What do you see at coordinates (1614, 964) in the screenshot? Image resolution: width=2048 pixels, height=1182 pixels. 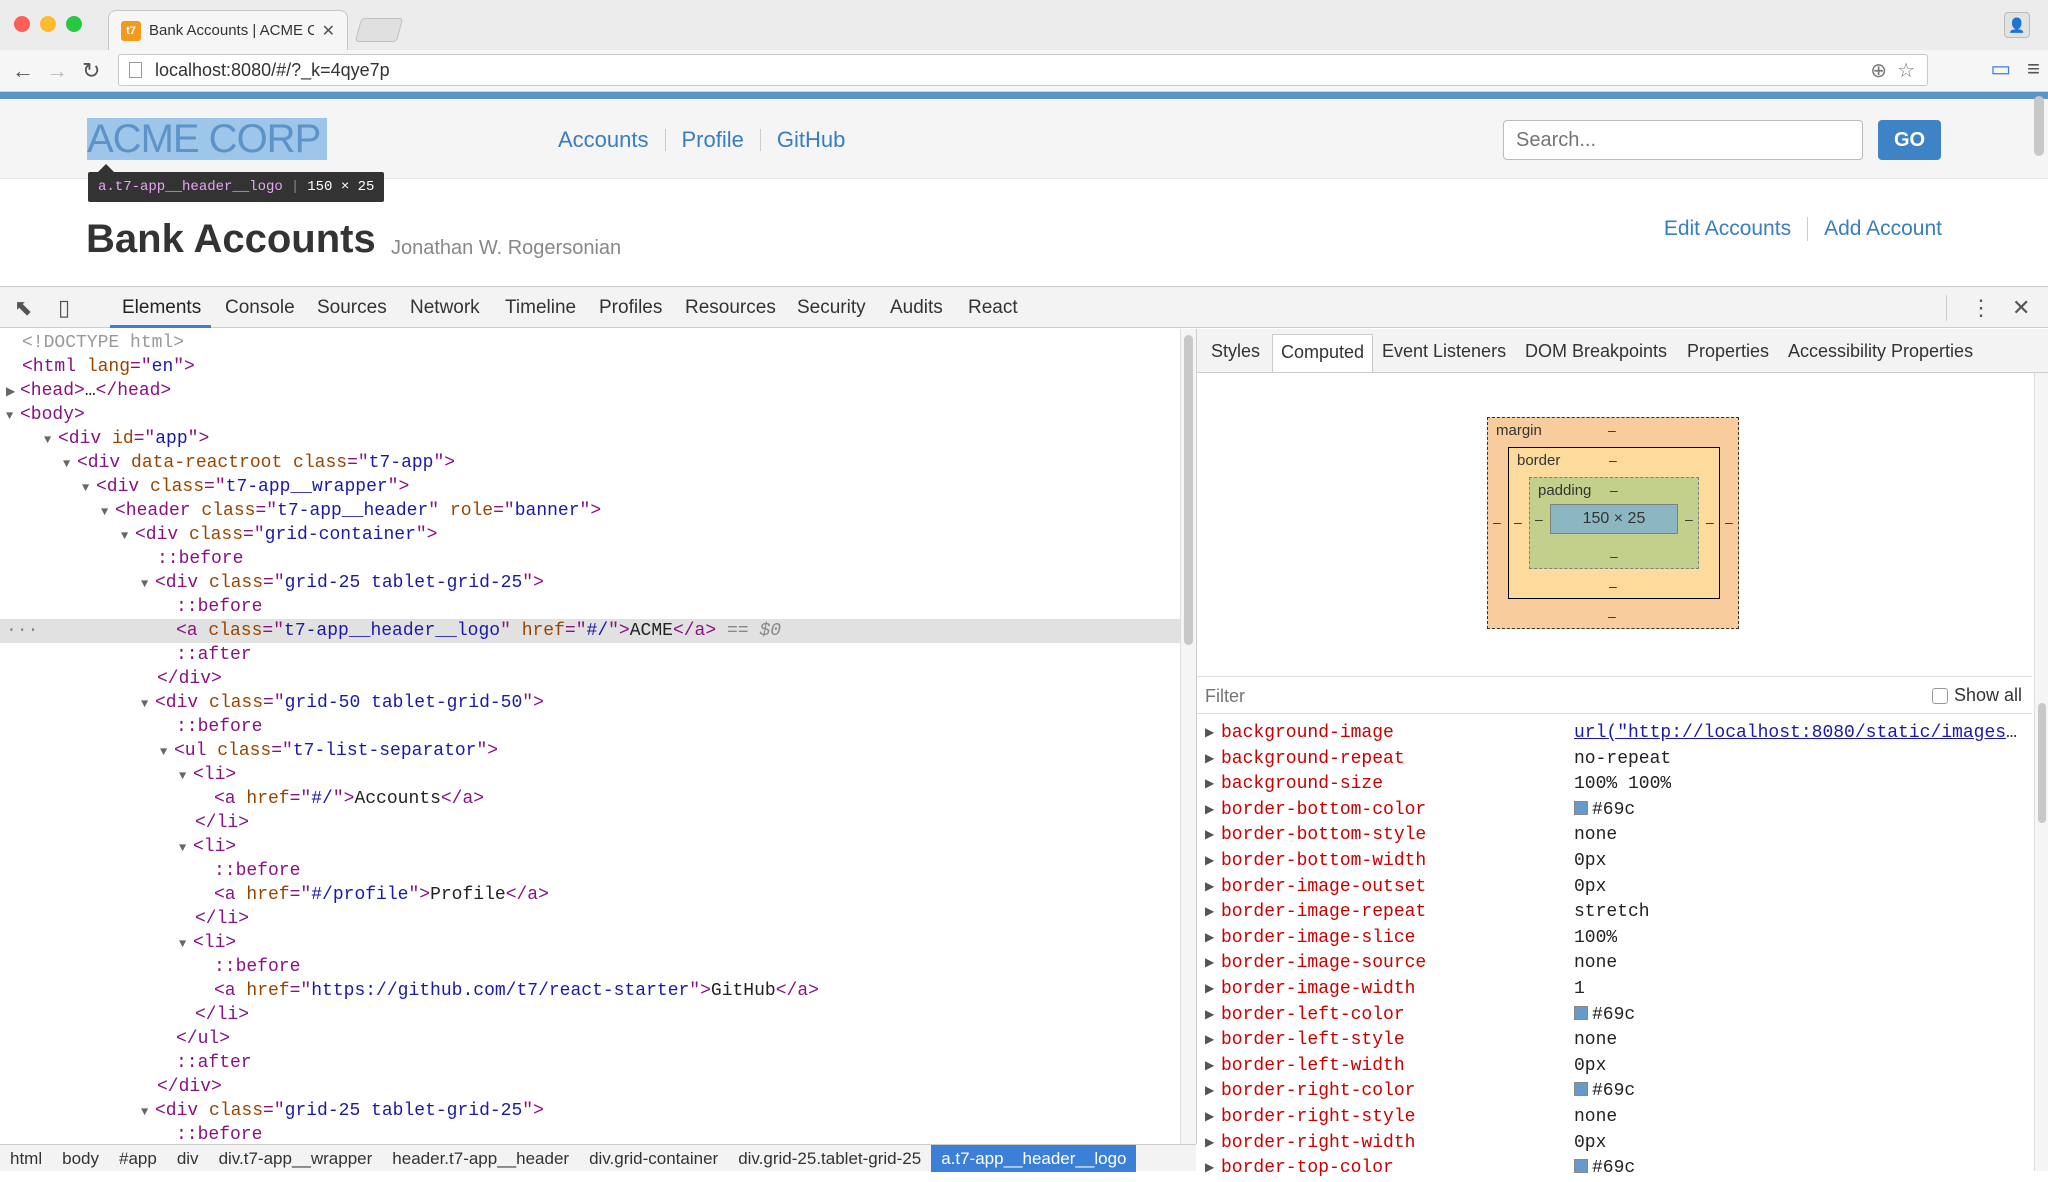 I see `computed-property-row: ▶ border-image-source none` at bounding box center [1614, 964].